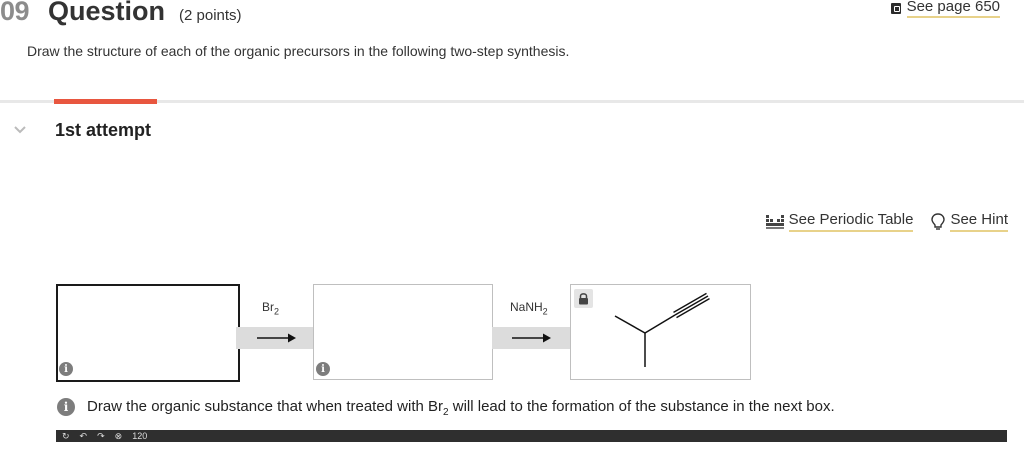 This screenshot has width=1024, height=461. Describe the element at coordinates (851, 221) in the screenshot. I see `periodic-table-label: See Periodic Table` at that location.